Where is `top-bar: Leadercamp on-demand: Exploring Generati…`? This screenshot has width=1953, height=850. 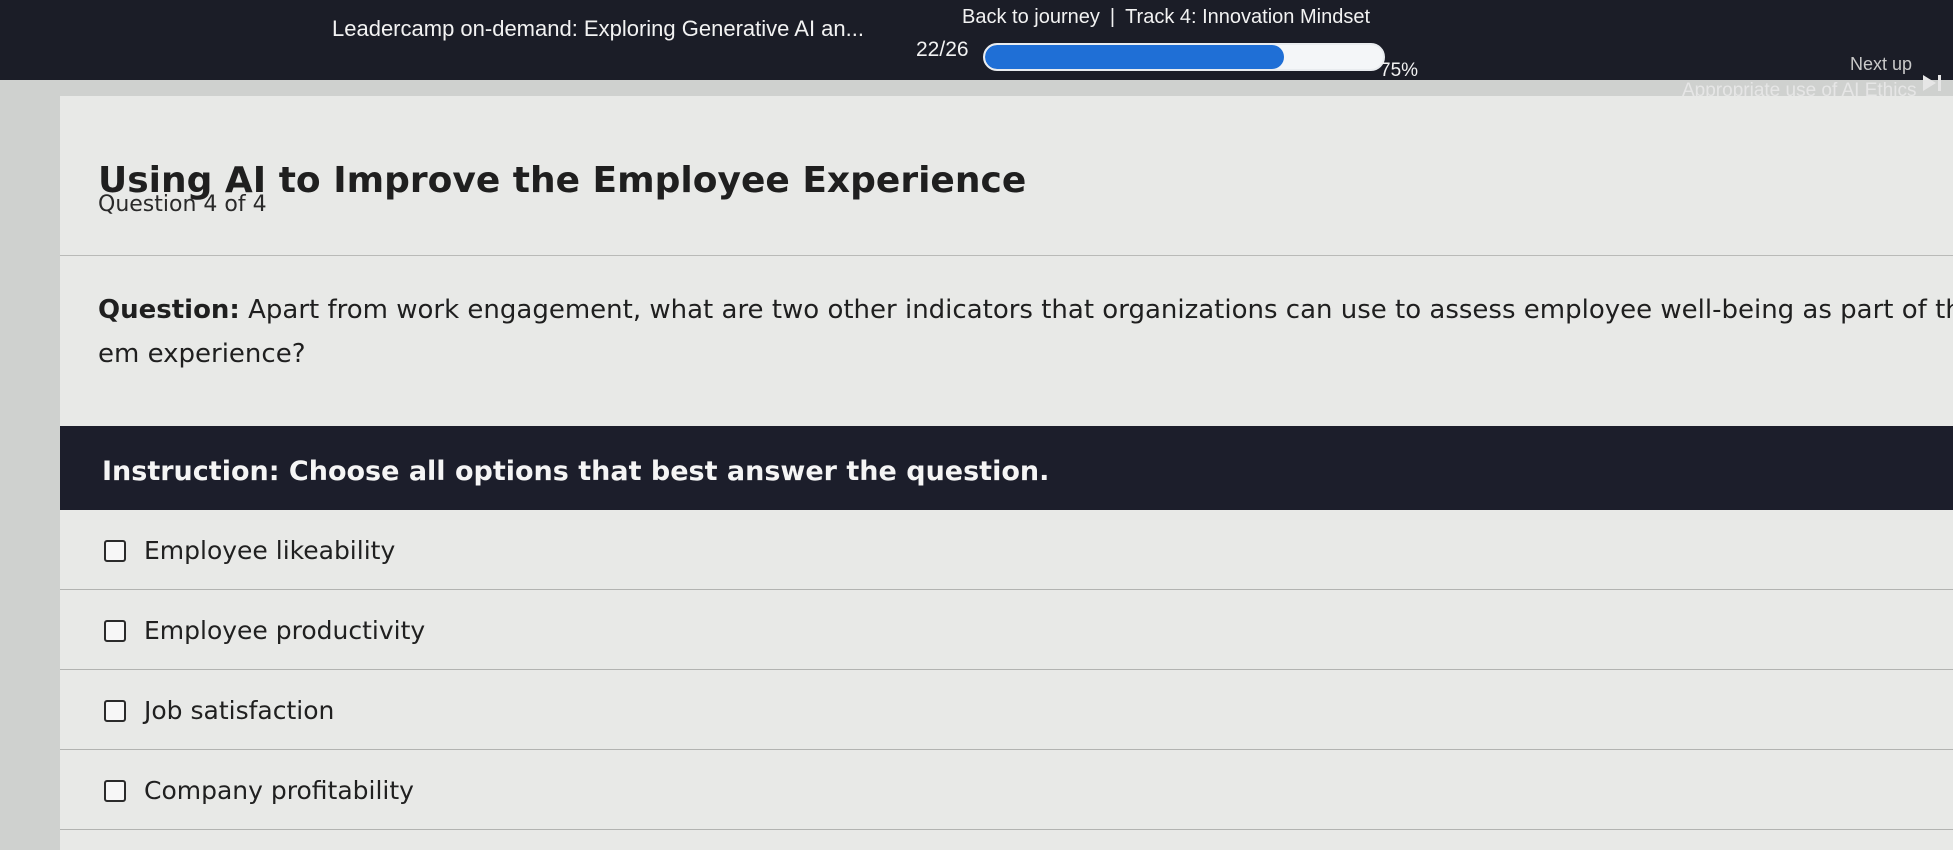 top-bar: Leadercamp on-demand: Exploring Generati… is located at coordinates (976, 50).